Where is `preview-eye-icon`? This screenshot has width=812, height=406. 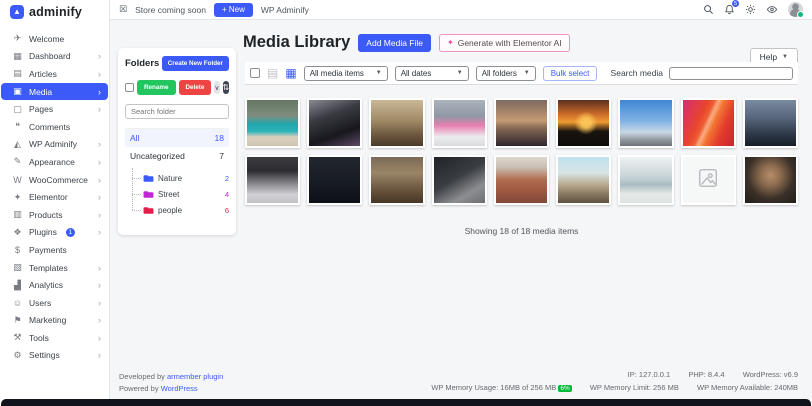 preview-eye-icon is located at coordinates (772, 9).